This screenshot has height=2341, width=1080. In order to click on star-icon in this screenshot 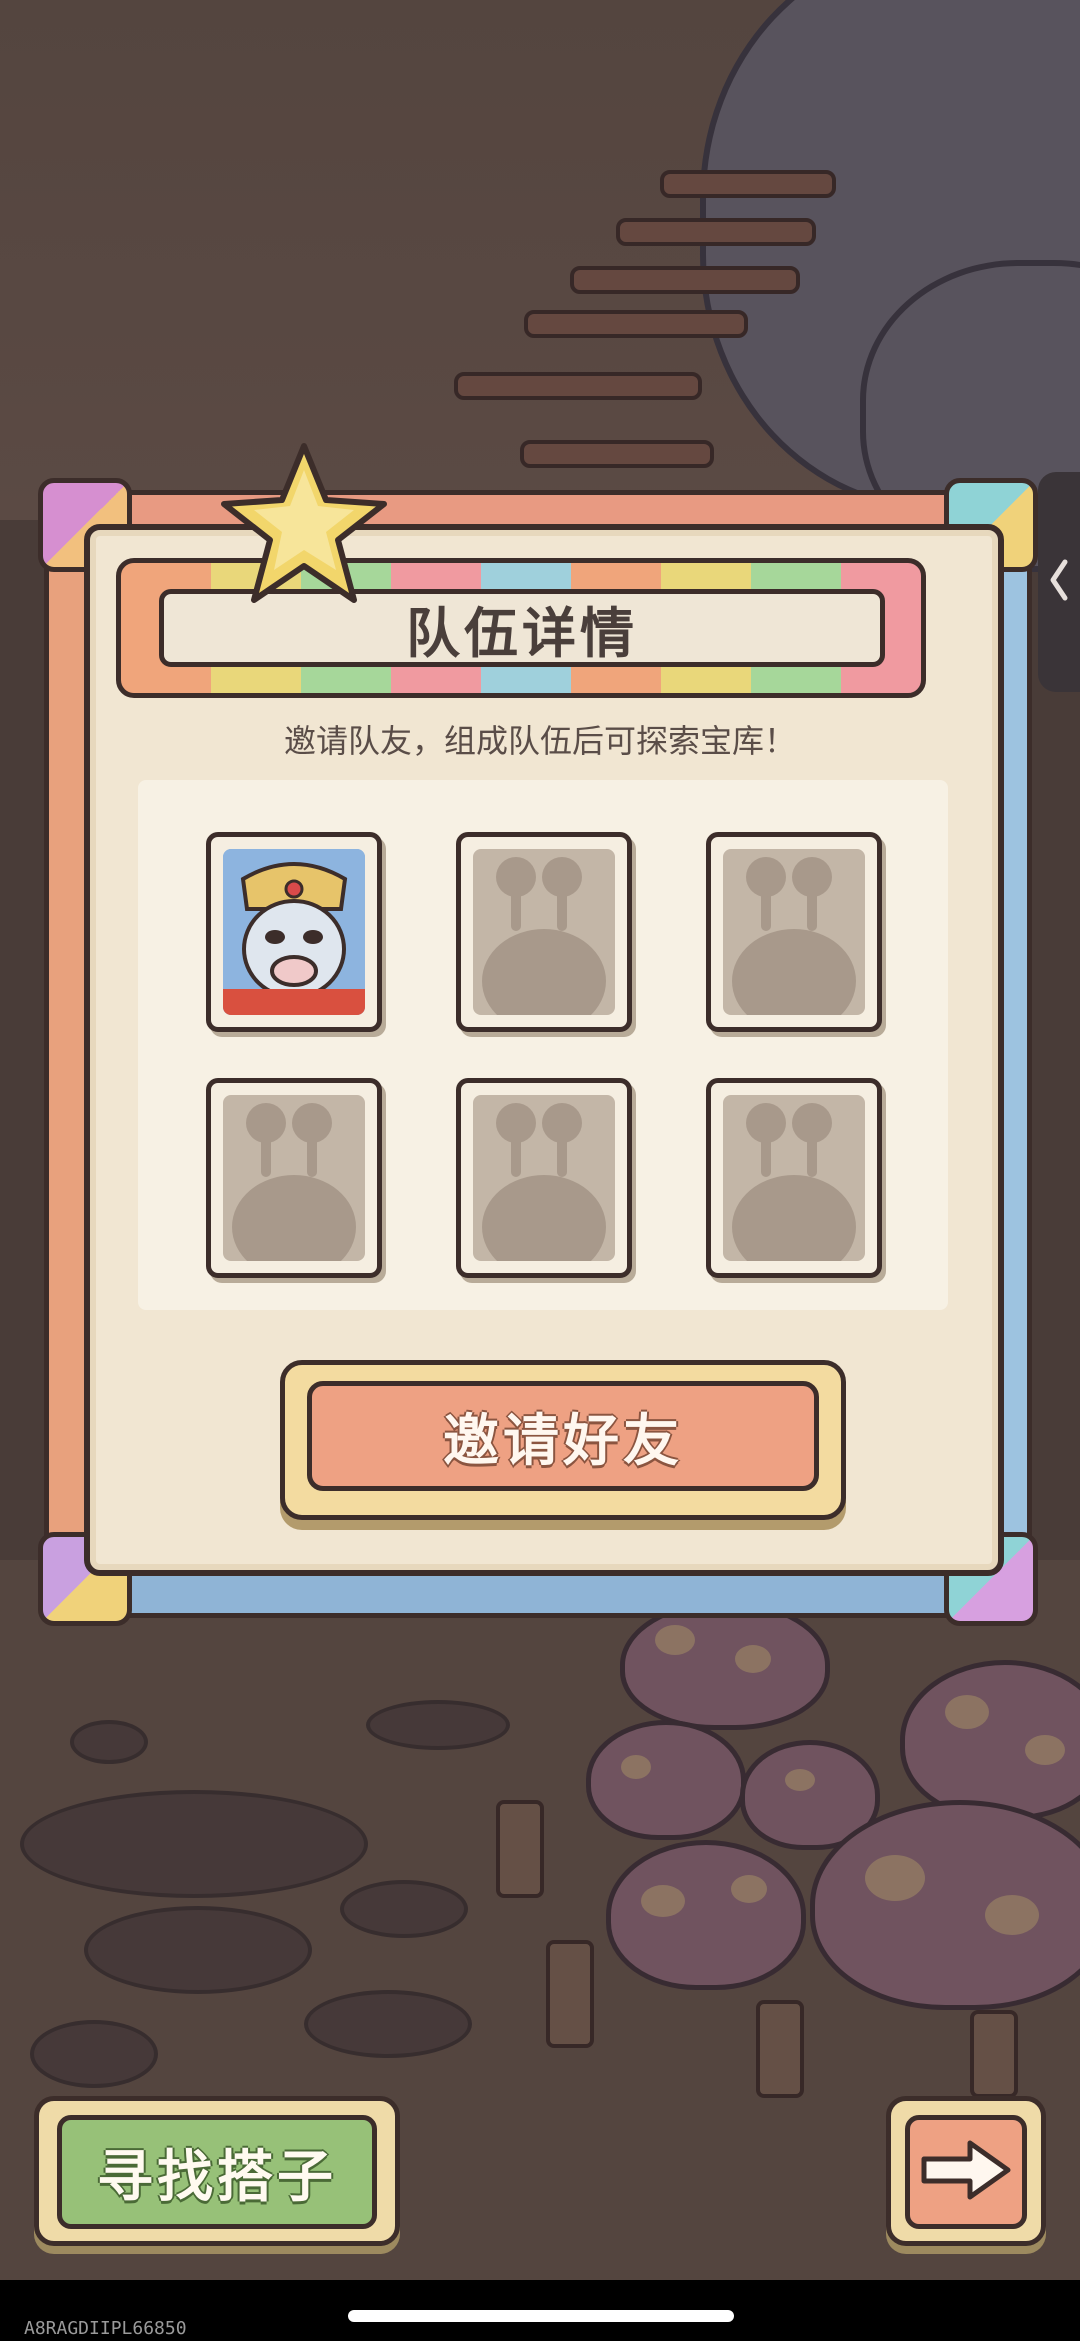, I will do `click(304, 525)`.